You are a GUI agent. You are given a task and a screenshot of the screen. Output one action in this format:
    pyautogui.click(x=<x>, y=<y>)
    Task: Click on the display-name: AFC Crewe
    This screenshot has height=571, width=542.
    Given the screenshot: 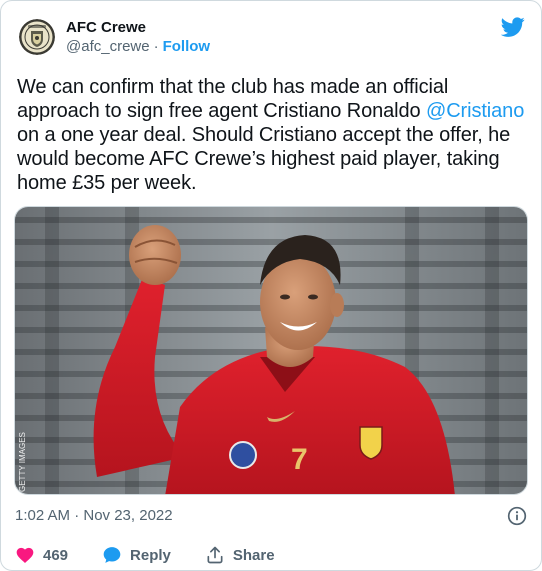 What is the action you would take?
    pyautogui.click(x=138, y=27)
    